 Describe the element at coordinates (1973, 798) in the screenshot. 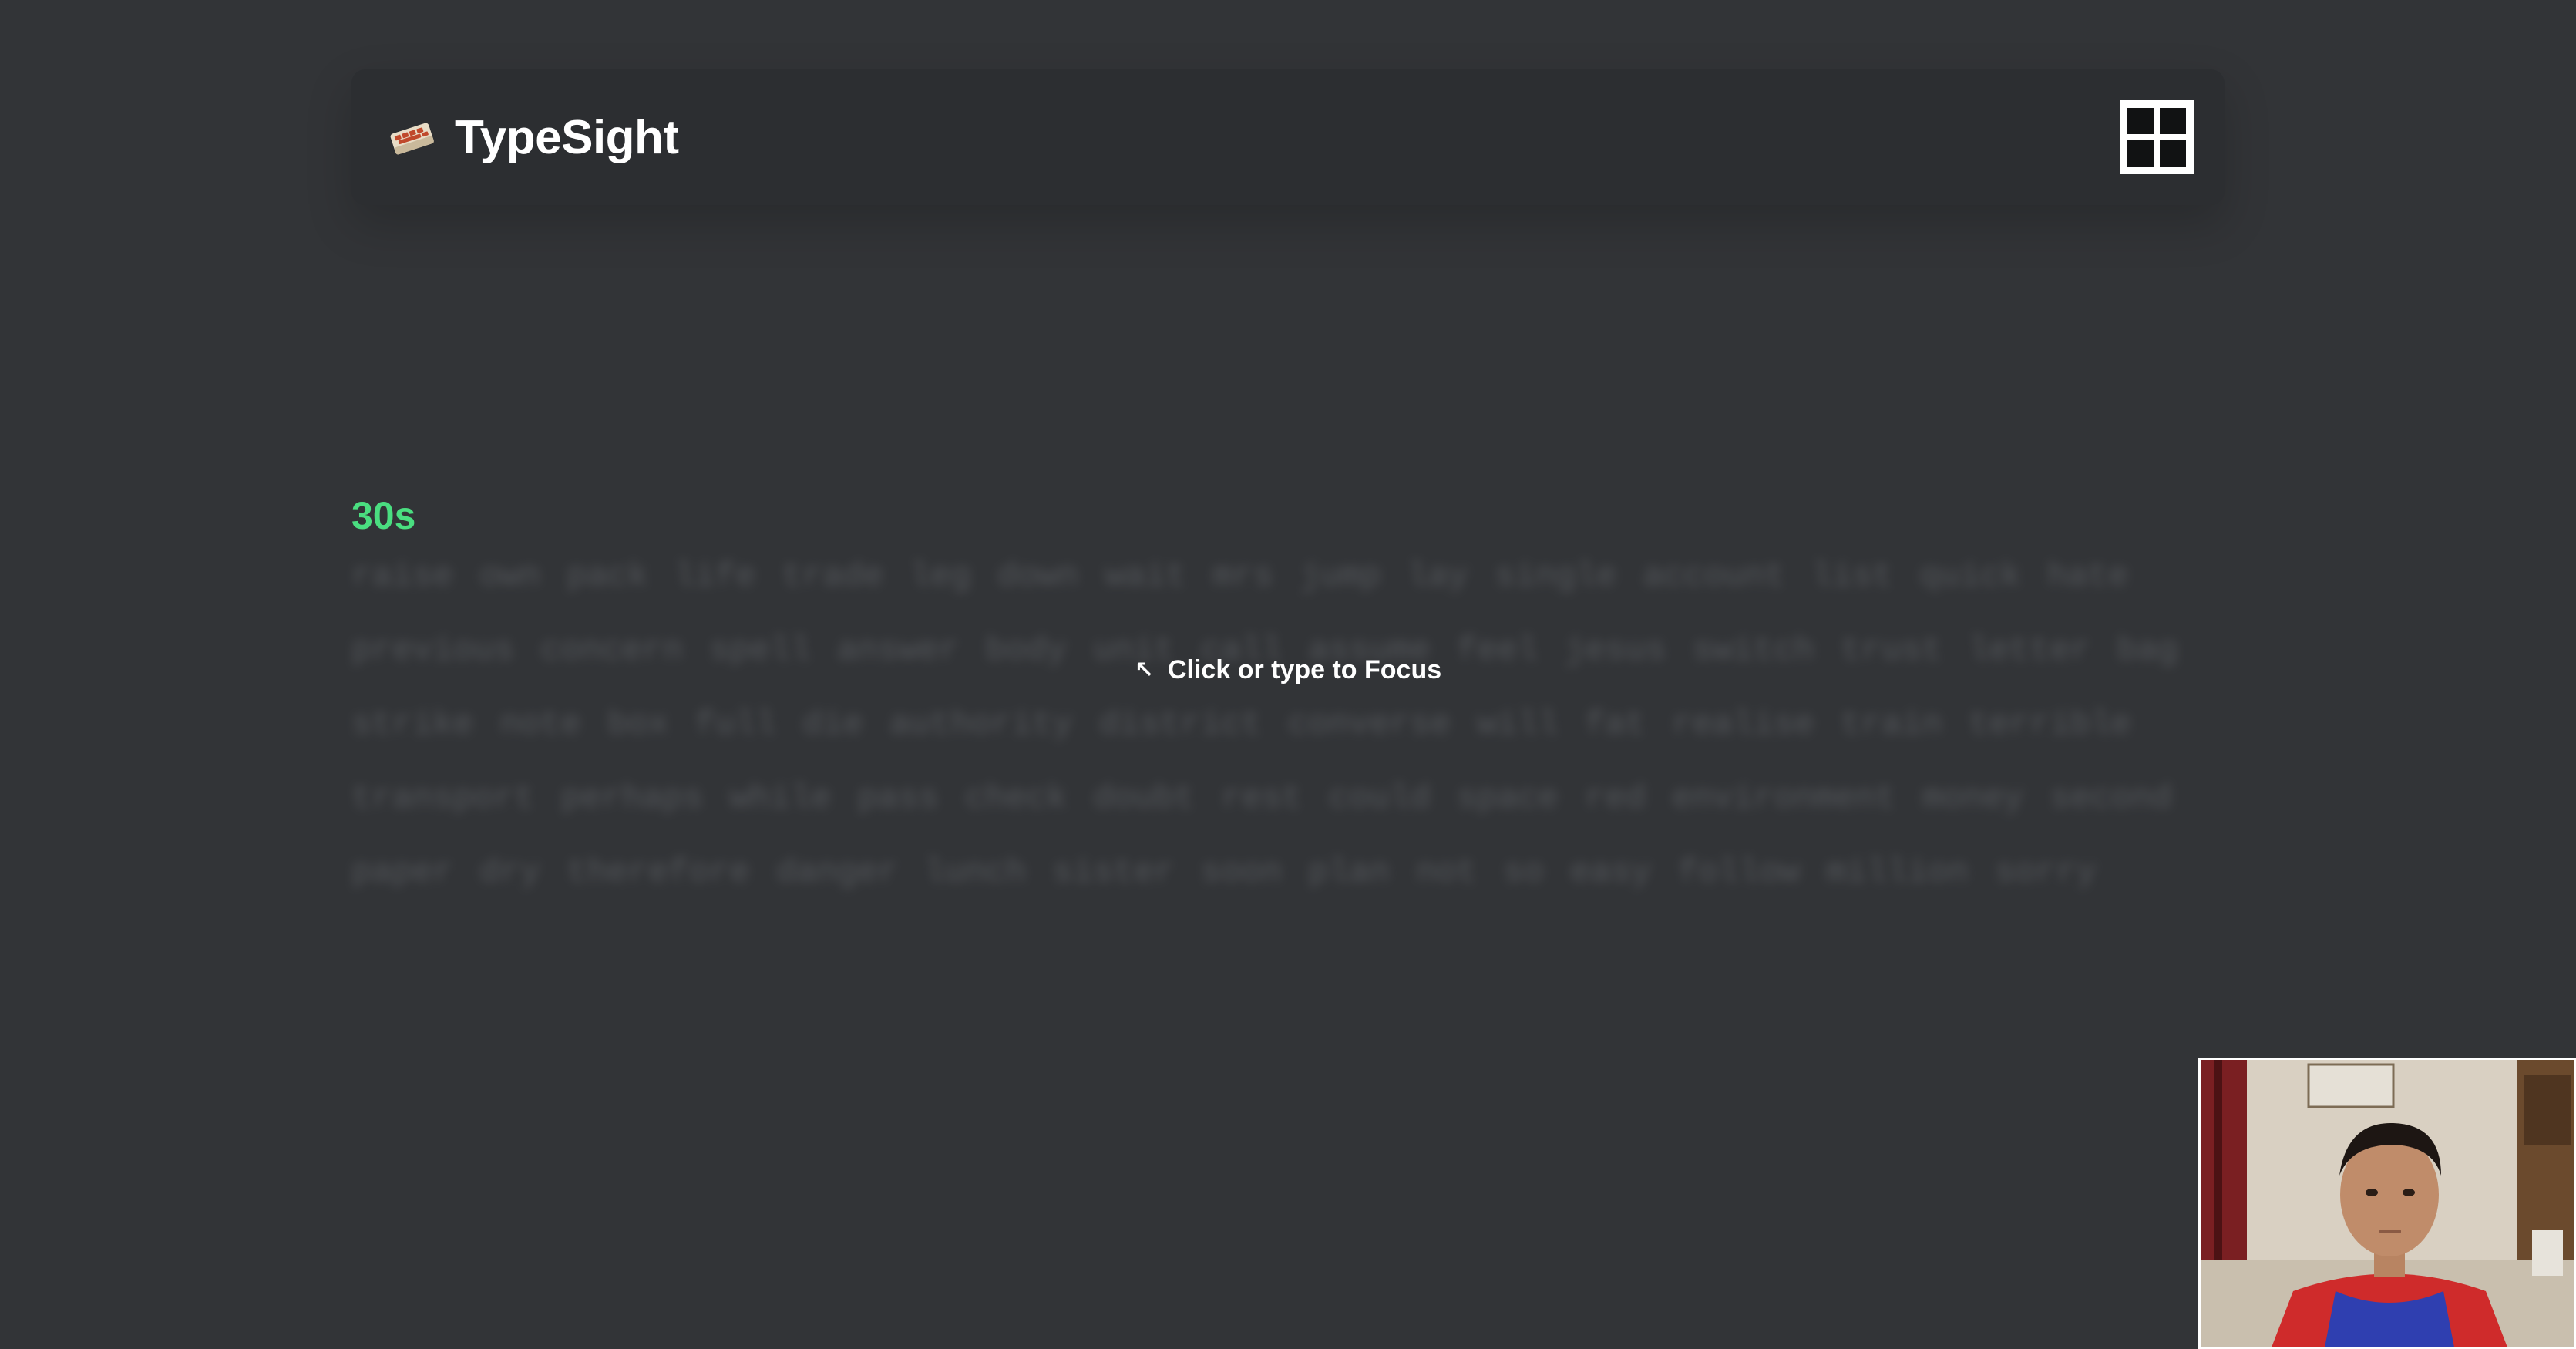

I see `word: money` at that location.